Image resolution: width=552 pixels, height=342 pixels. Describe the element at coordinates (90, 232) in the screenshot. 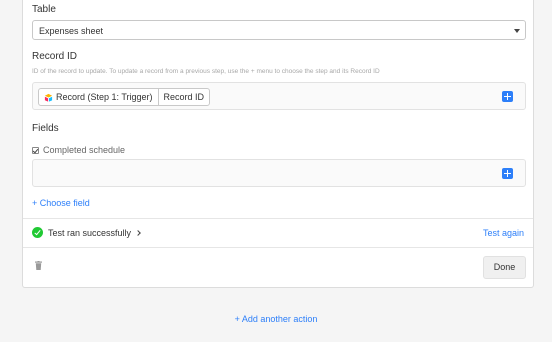

I see `test-status-text: Test ran successfully` at that location.